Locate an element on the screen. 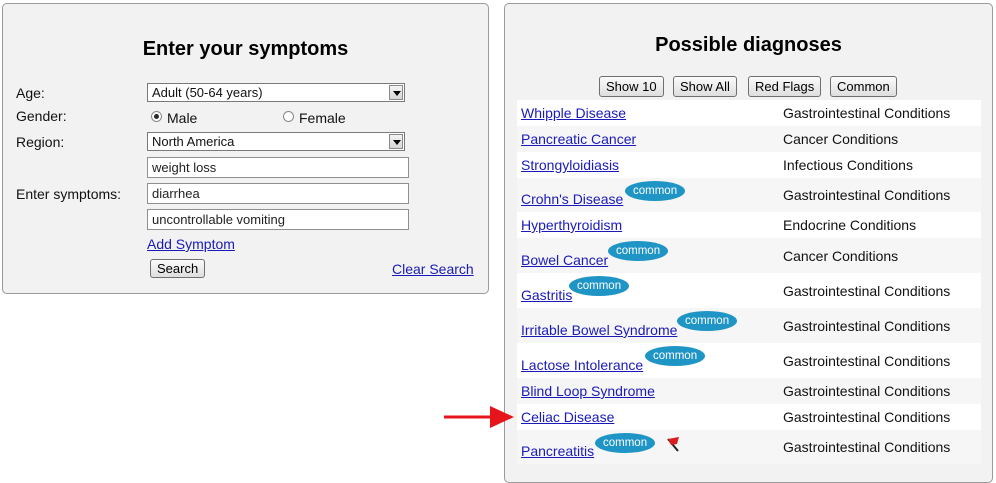 The width and height of the screenshot is (996, 483). diagnosis-row: Pancreatic Cancer Cancer Conditions is located at coordinates (749, 139).